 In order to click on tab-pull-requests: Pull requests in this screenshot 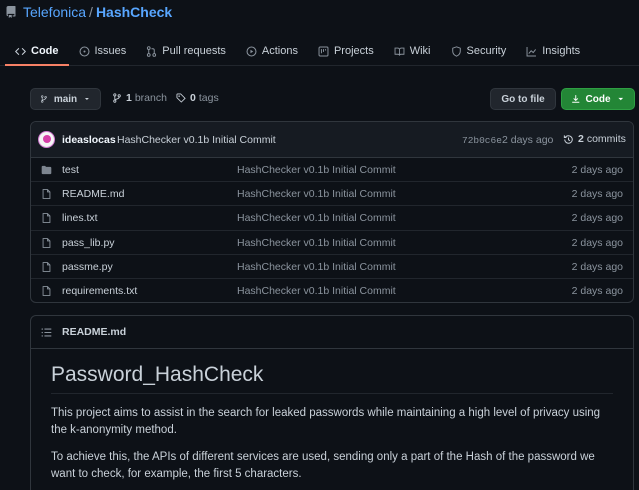, I will do `click(186, 51)`.